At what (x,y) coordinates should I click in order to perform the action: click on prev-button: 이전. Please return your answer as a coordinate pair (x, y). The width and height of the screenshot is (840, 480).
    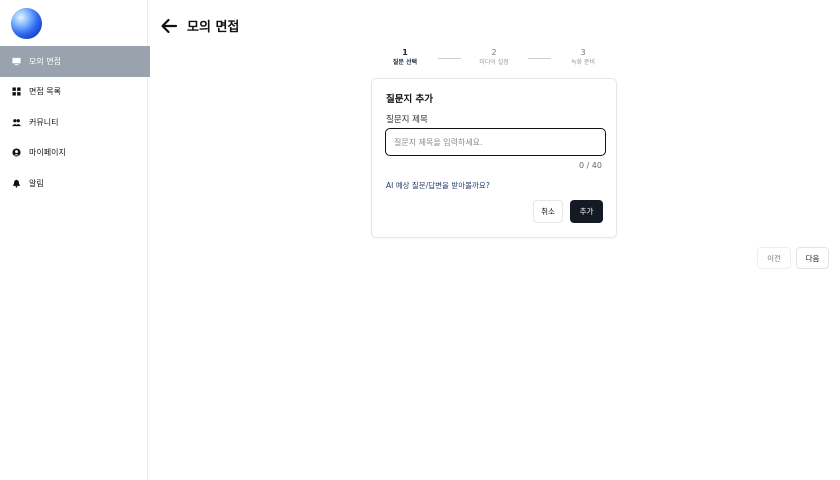
    Looking at the image, I should click on (774, 258).